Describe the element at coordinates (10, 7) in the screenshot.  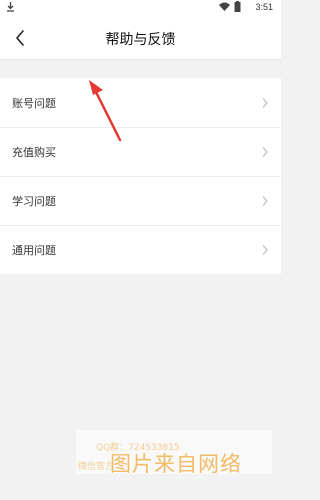
I see `download-icon` at that location.